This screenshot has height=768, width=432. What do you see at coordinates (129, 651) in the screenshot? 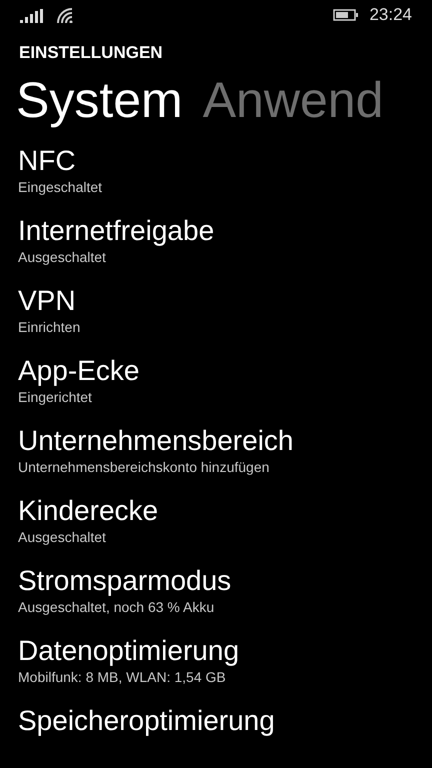
I see `setting-title: Datenoptimierung` at bounding box center [129, 651].